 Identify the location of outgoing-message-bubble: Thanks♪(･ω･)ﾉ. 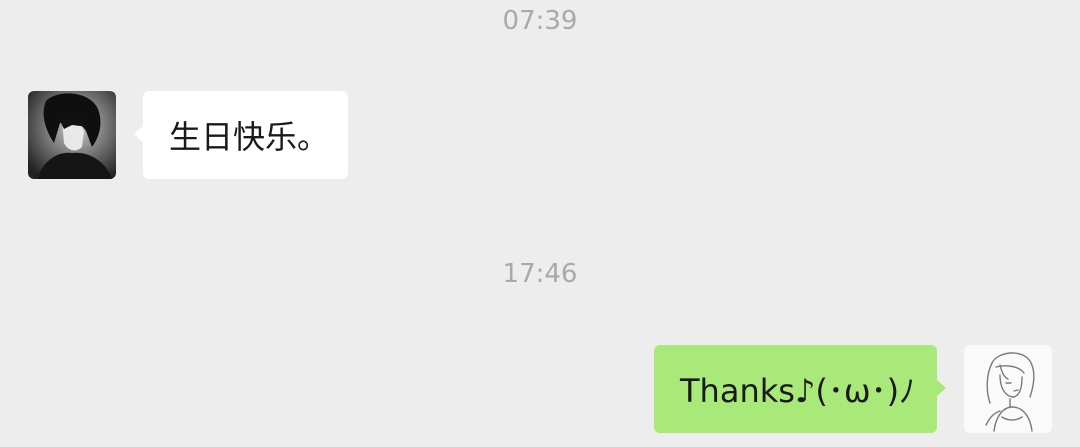
(800, 389).